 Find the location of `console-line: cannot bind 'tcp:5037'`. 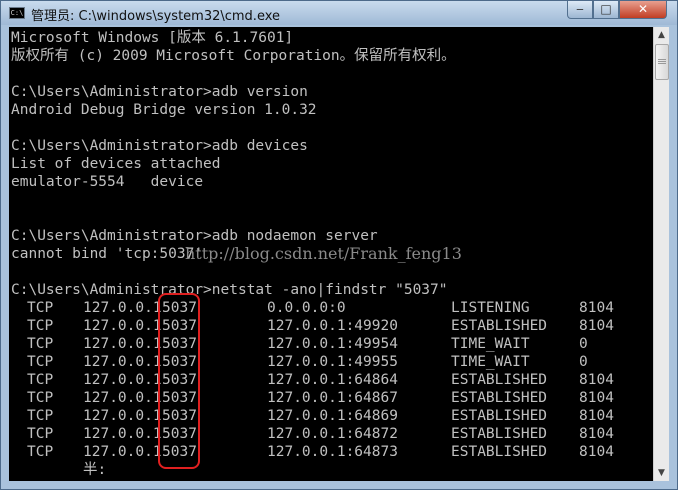

console-line: cannot bind 'tcp:5037' is located at coordinates (107, 254).